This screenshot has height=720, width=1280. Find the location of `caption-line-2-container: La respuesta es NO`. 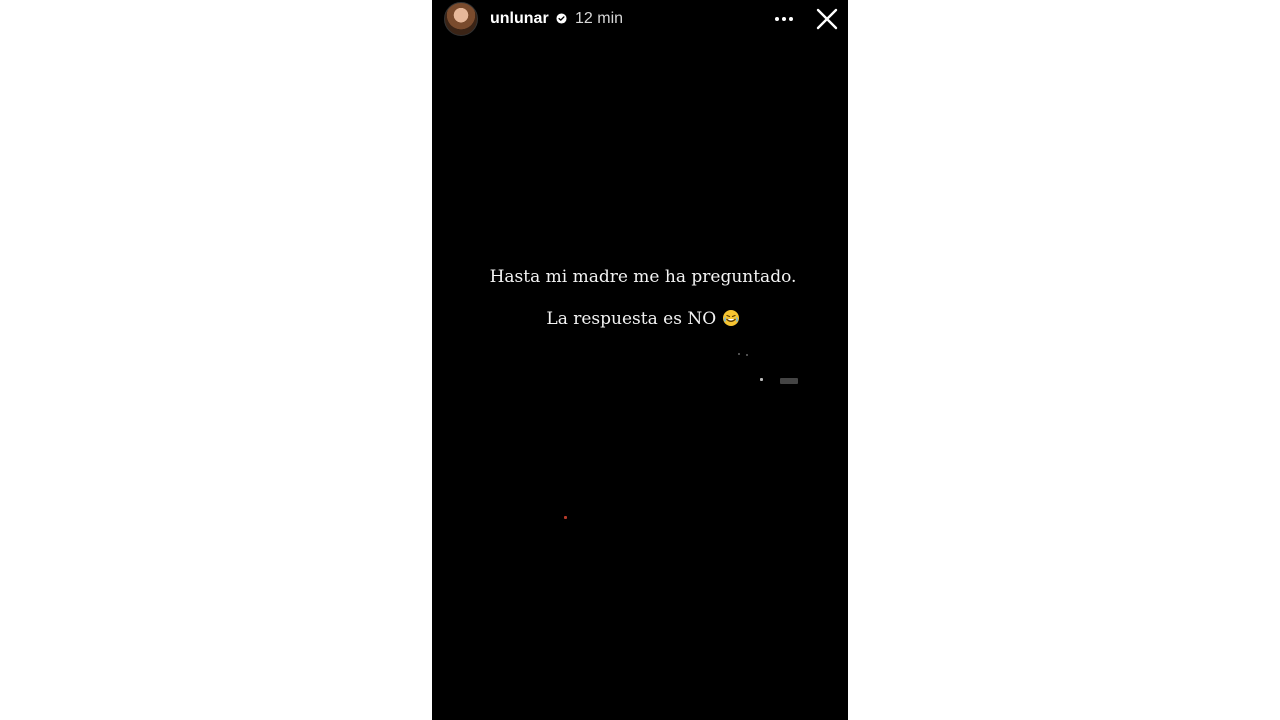

caption-line-2-container: La respuesta es NO is located at coordinates (643, 319).